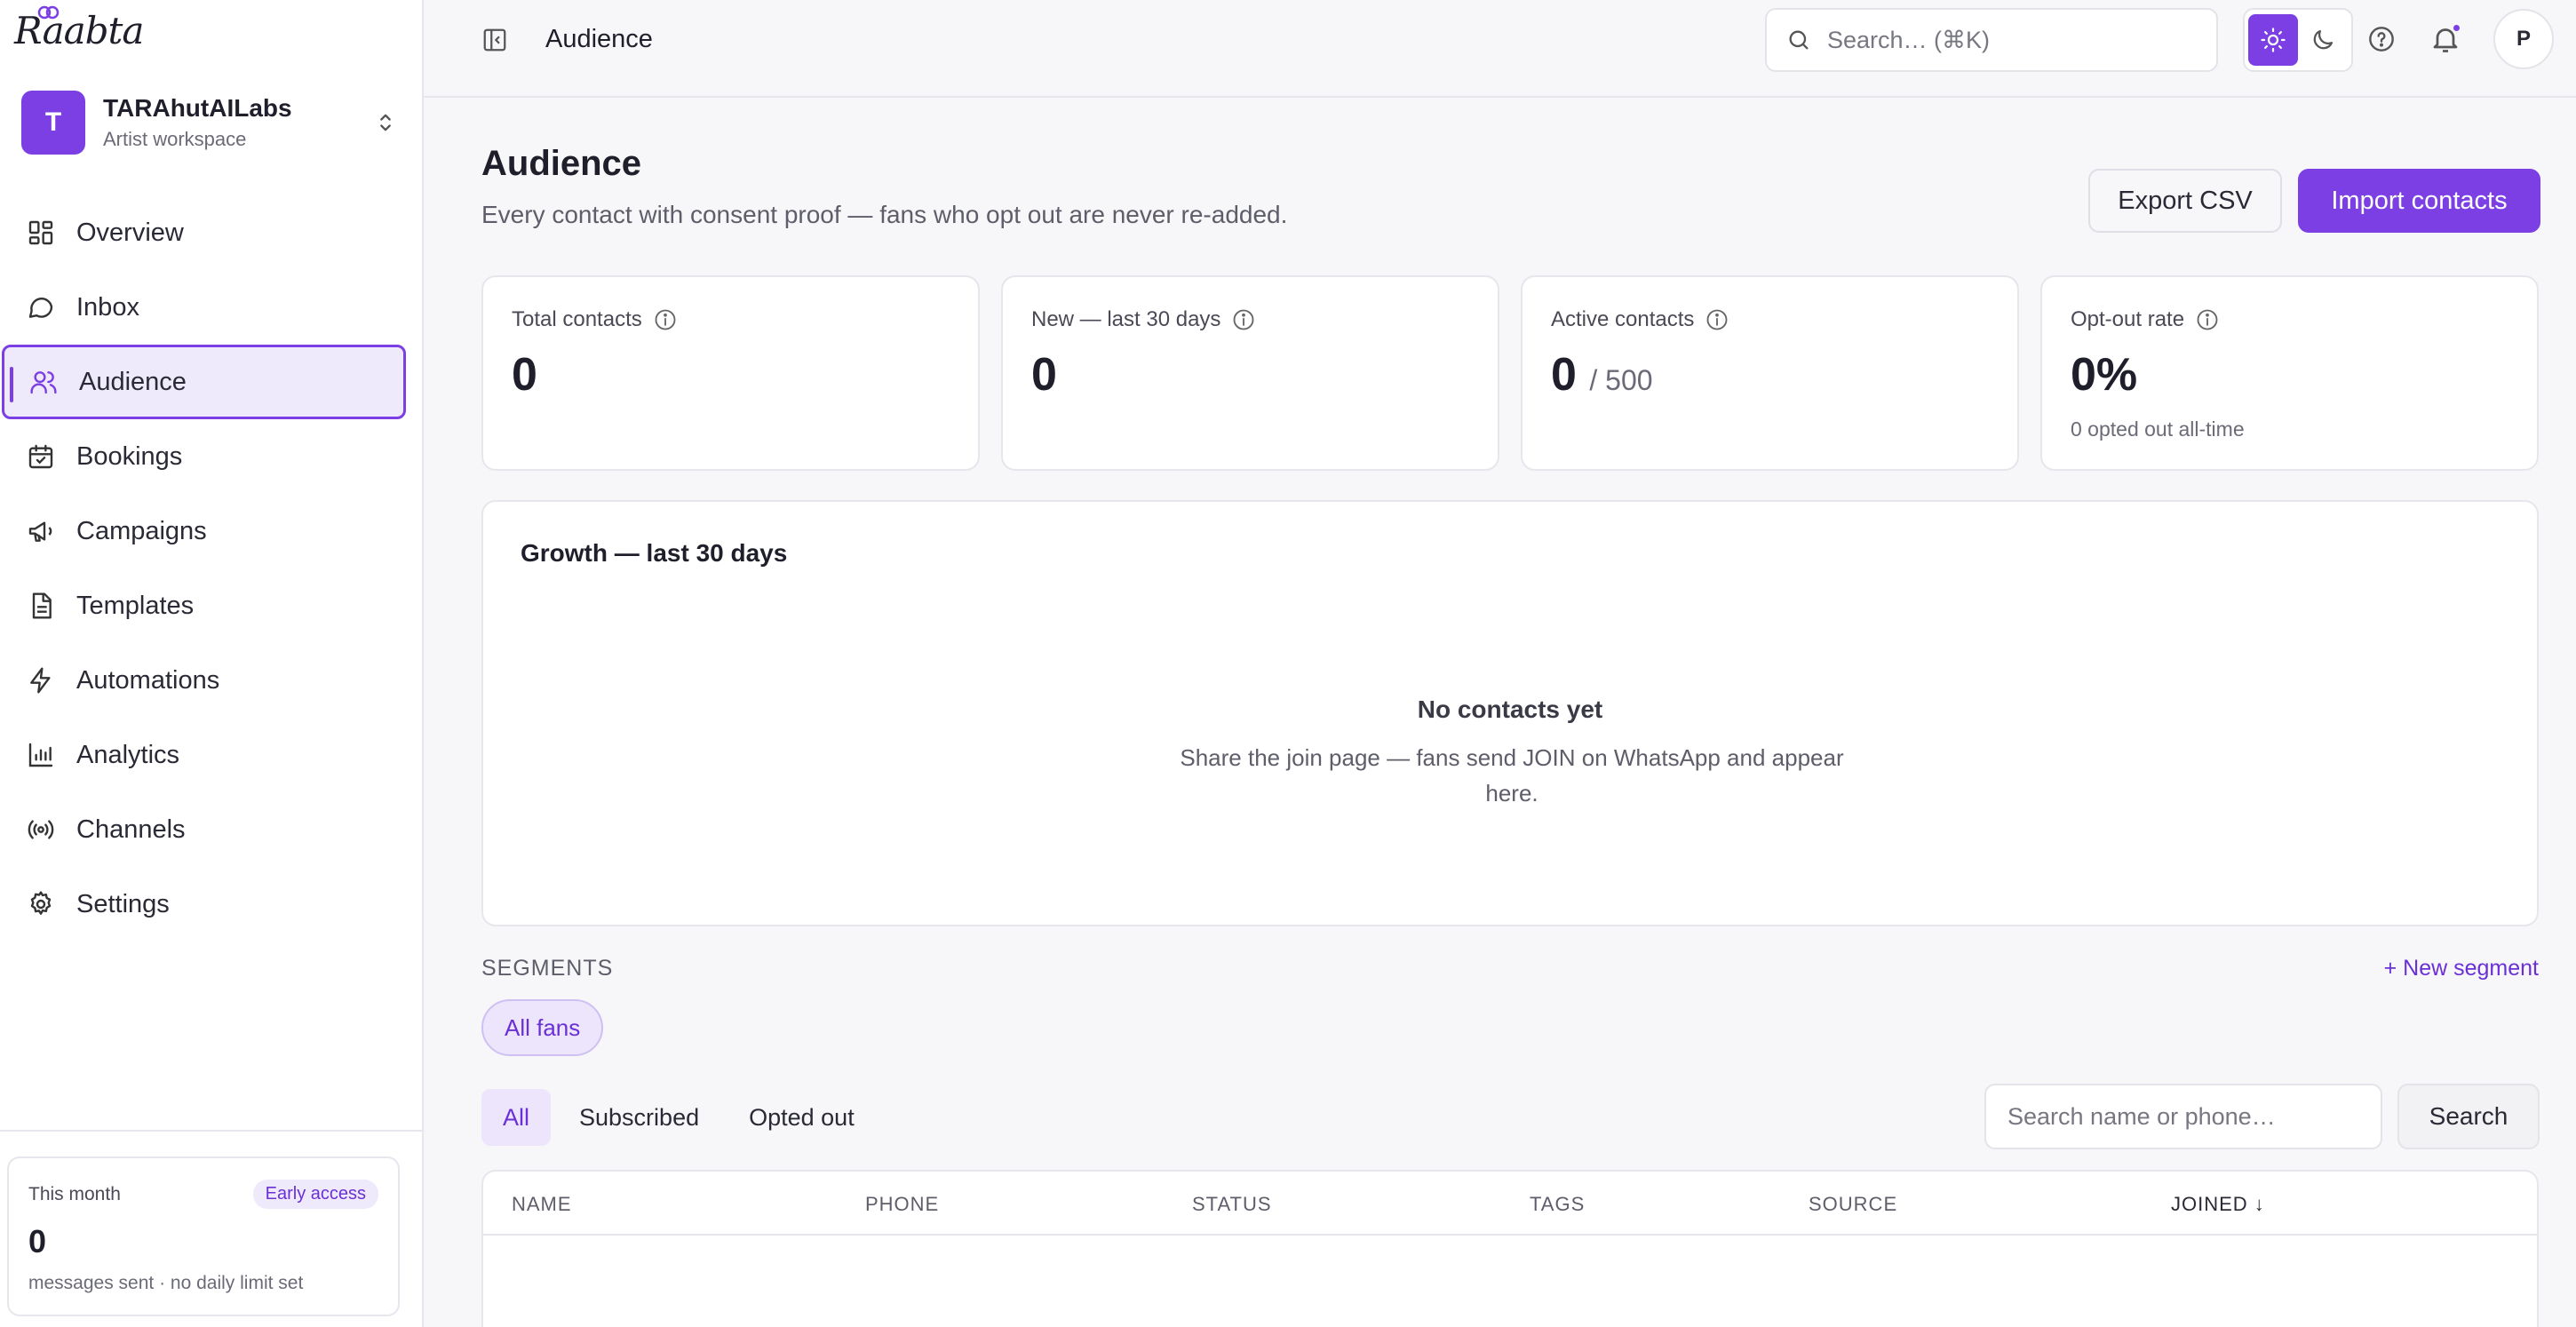 The image size is (2576, 1327). I want to click on stat-card-total-contacts: Total contacts 0, so click(730, 373).